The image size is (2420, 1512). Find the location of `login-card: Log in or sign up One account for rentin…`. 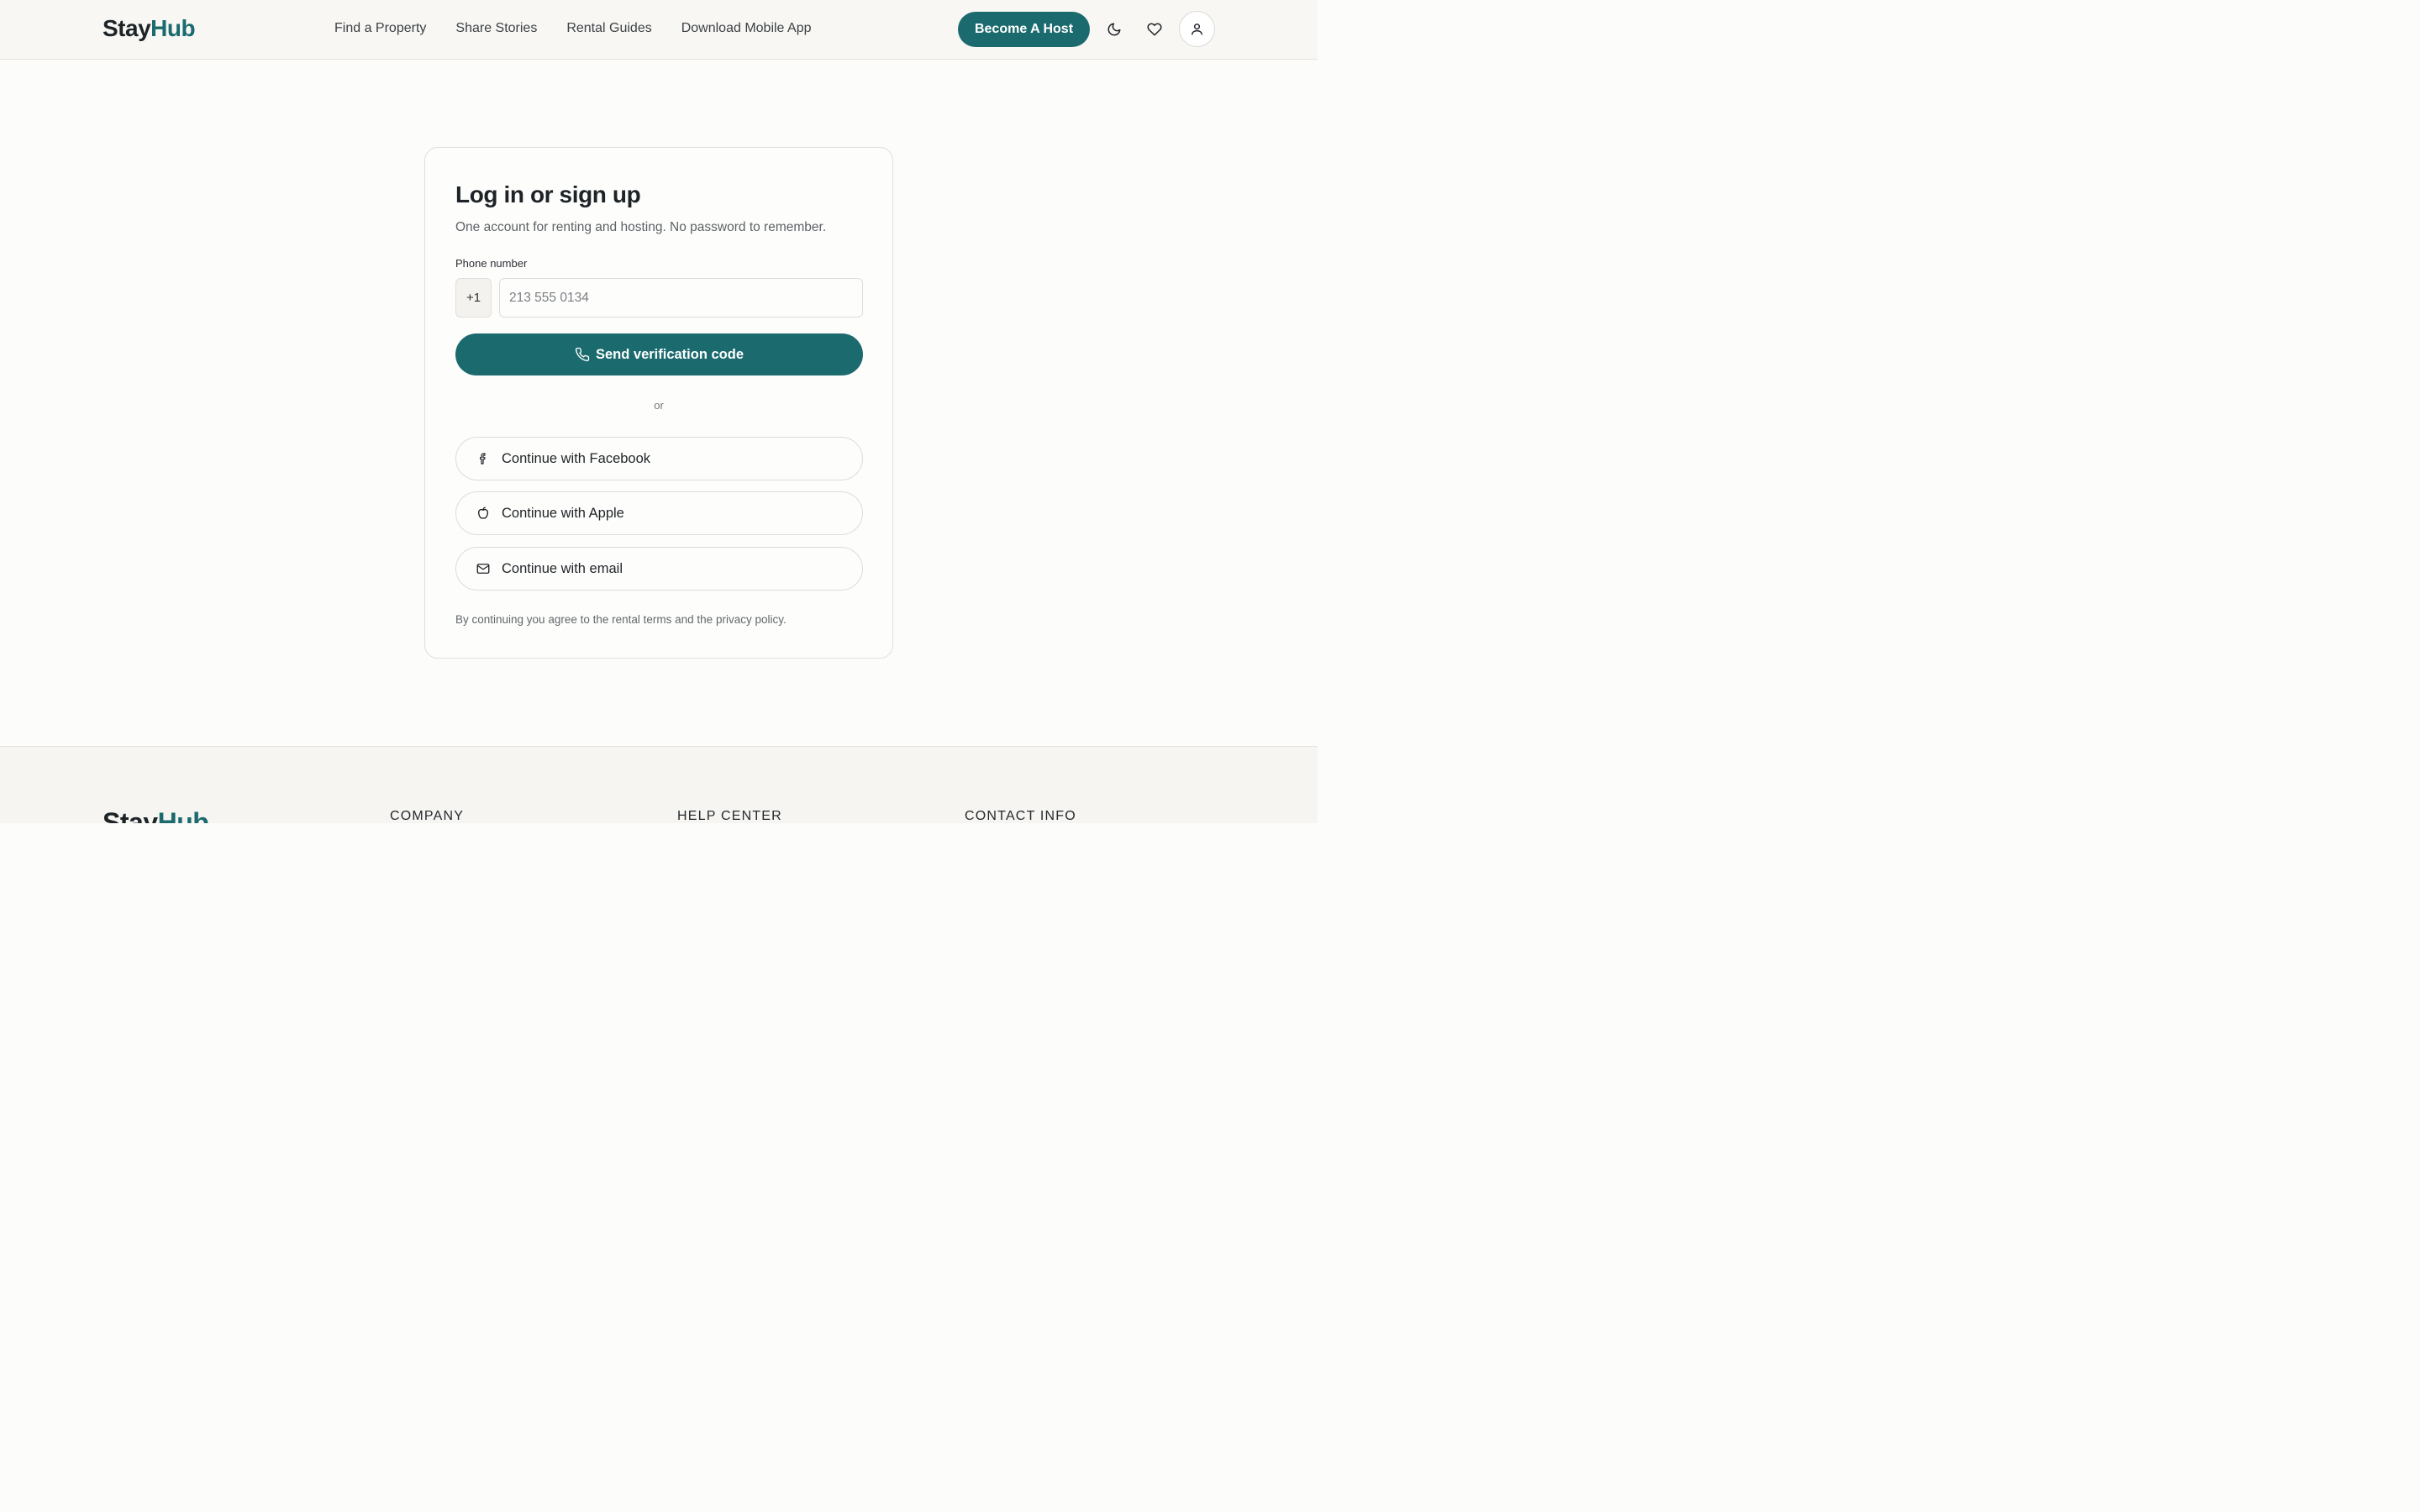

login-card: Log in or sign up One account for rentin… is located at coordinates (658, 403).